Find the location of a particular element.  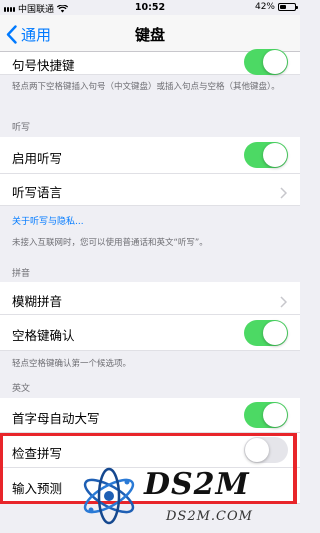

battery-icon is located at coordinates (288, 7).